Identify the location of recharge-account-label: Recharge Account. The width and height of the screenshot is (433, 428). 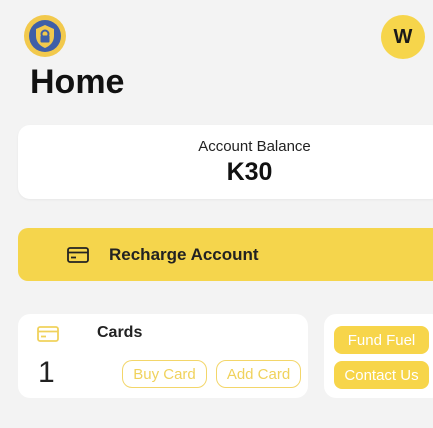
(184, 254).